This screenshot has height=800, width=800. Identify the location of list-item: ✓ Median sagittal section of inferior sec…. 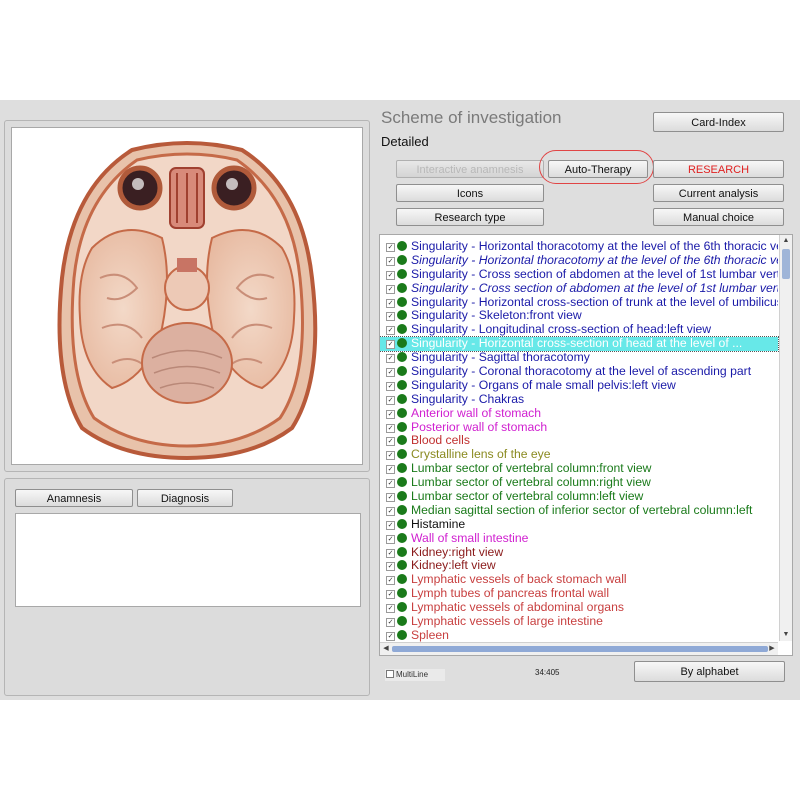
(579, 511).